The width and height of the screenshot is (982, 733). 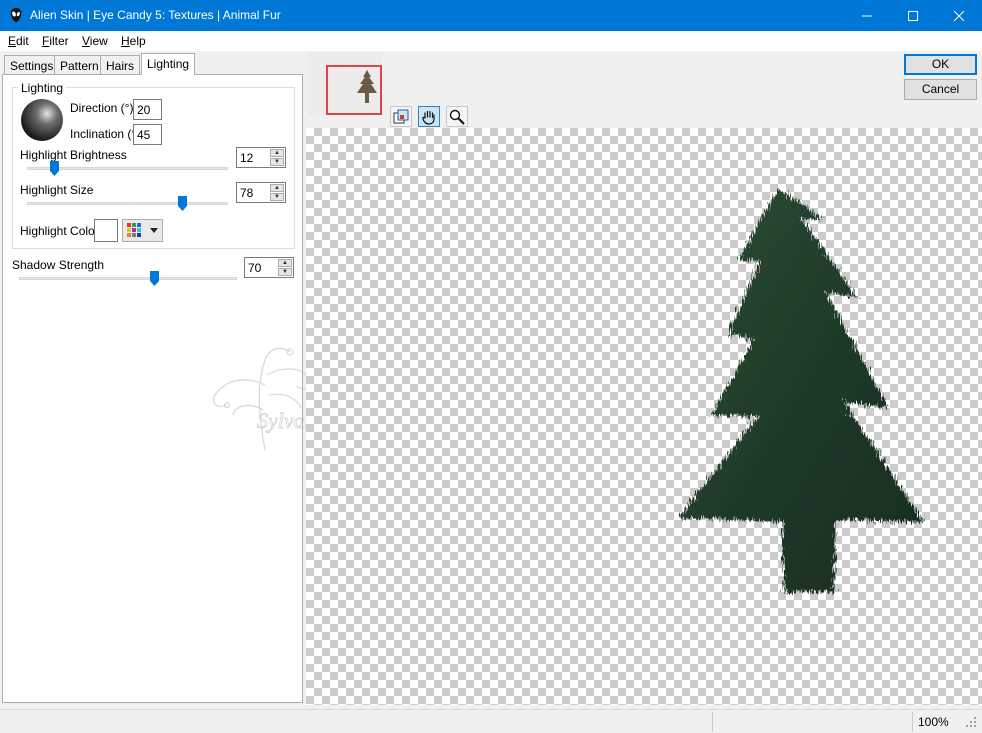 I want to click on tab-lighting: Lighting, so click(x=168, y=64).